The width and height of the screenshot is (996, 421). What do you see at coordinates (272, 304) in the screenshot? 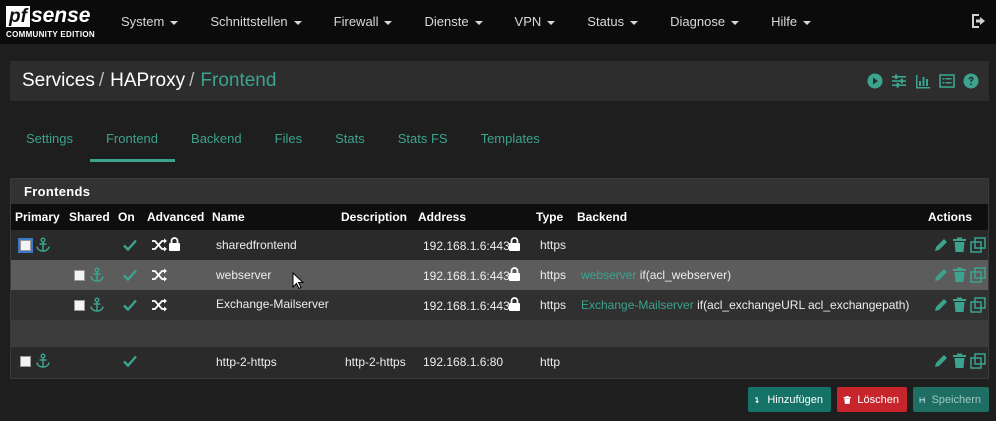
I see `row-name: Exchange-Mailserver` at bounding box center [272, 304].